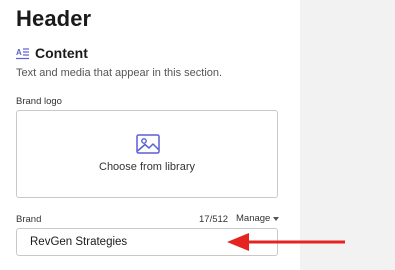 The width and height of the screenshot is (395, 270). What do you see at coordinates (286, 242) in the screenshot?
I see `red-arrow-annotation` at bounding box center [286, 242].